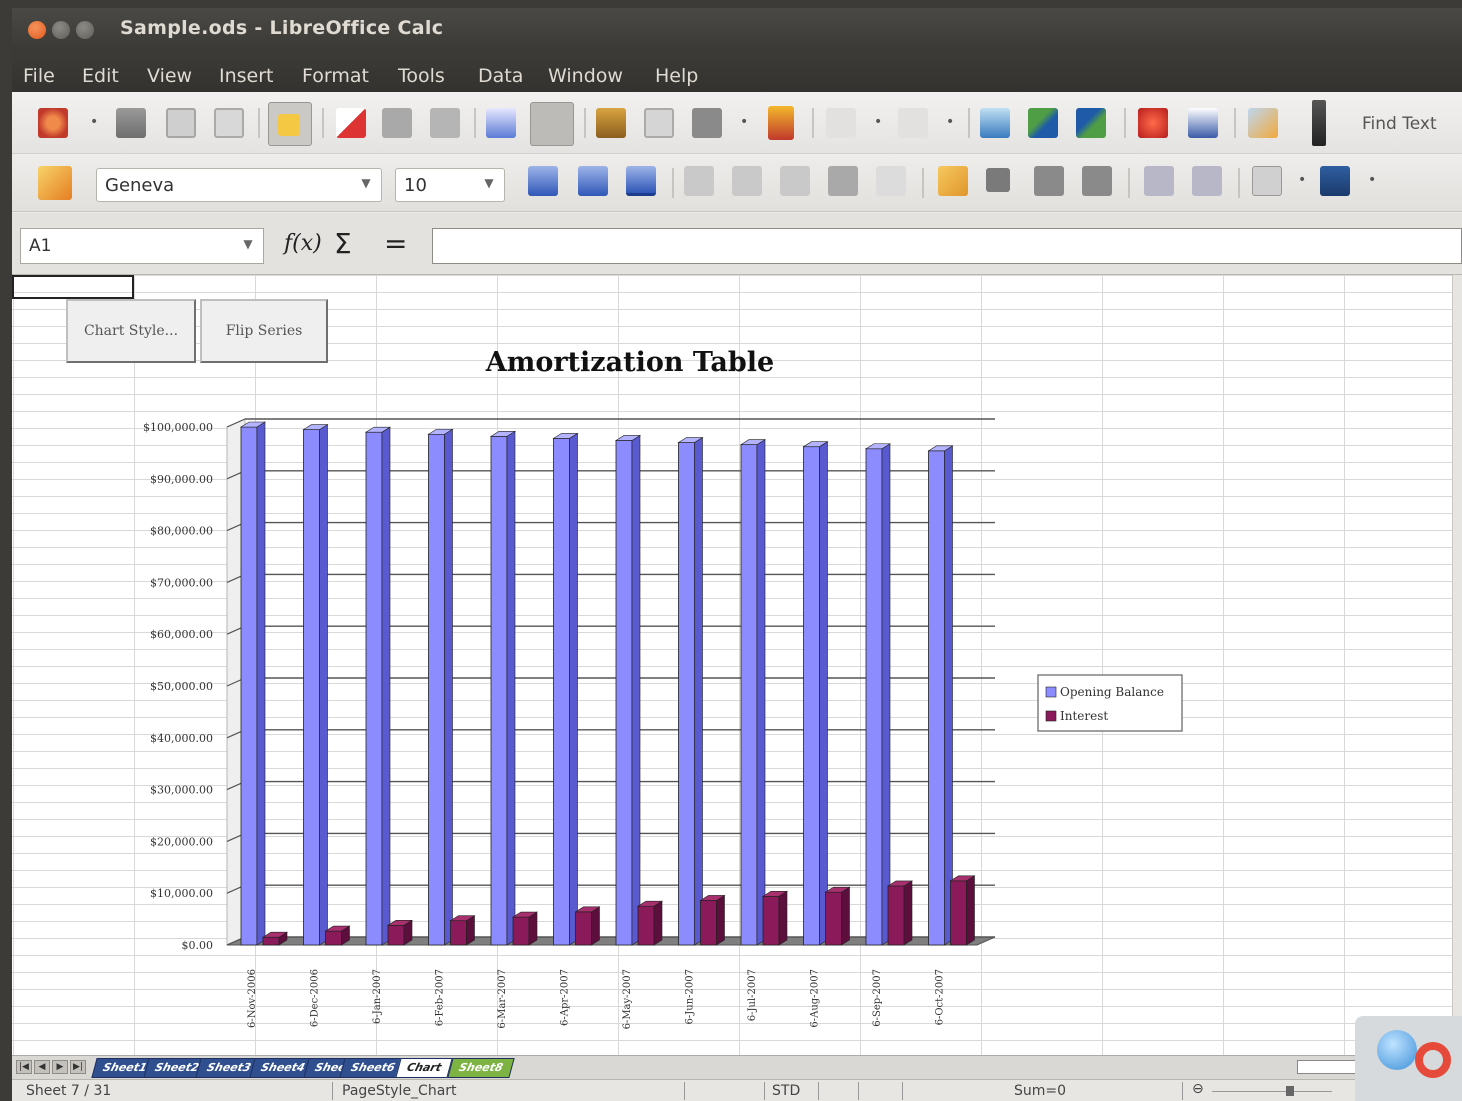 This screenshot has height=1101, width=1462. I want to click on italic-icon, so click(593, 181).